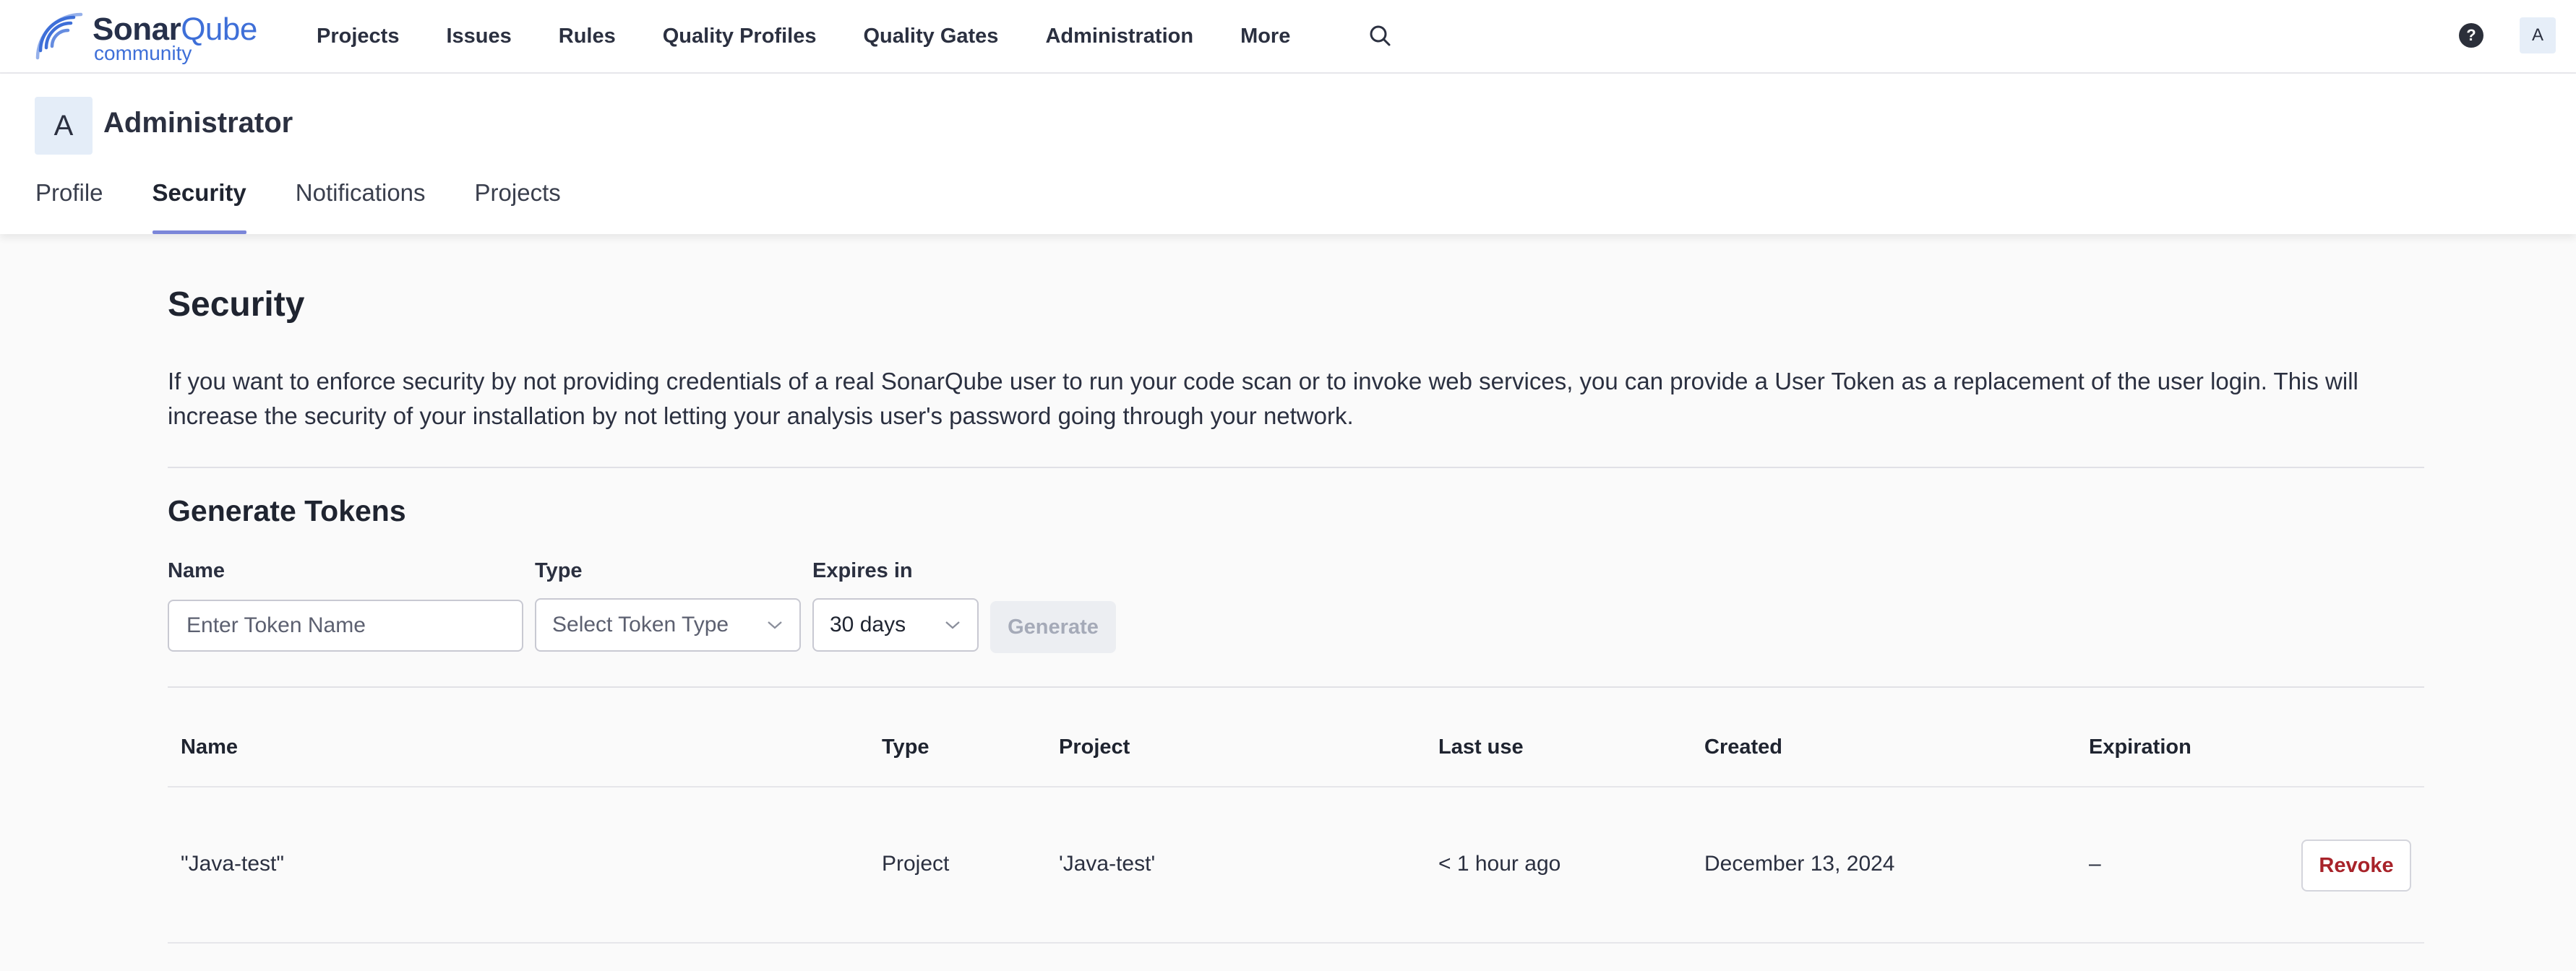 This screenshot has width=2576, height=971. I want to click on expires-in-select: 30 days, so click(896, 625).